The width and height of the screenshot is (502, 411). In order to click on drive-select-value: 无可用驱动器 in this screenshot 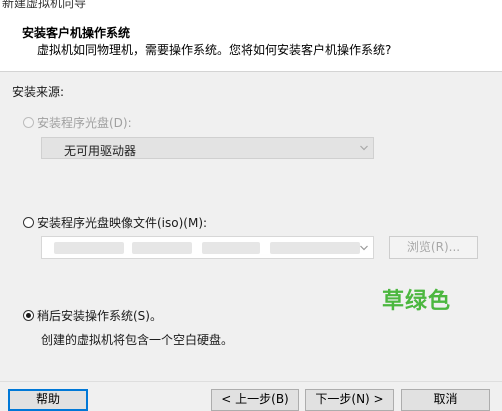, I will do `click(100, 151)`.